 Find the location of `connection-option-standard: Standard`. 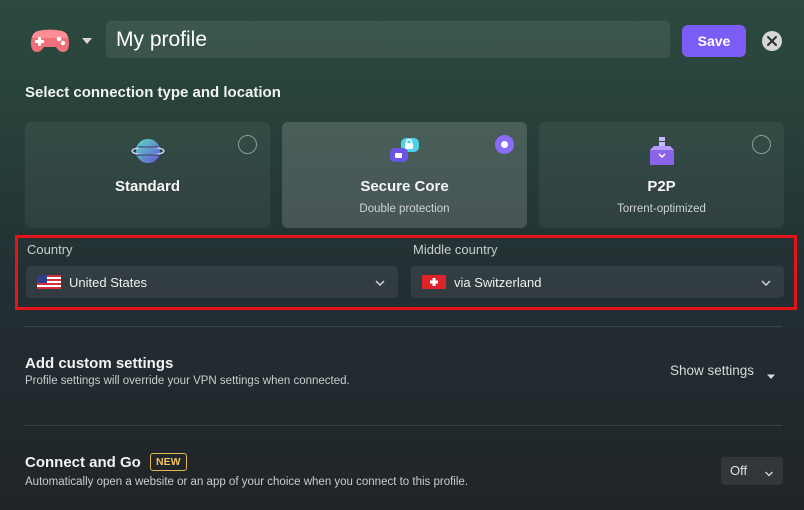

connection-option-standard: Standard is located at coordinates (147, 175).